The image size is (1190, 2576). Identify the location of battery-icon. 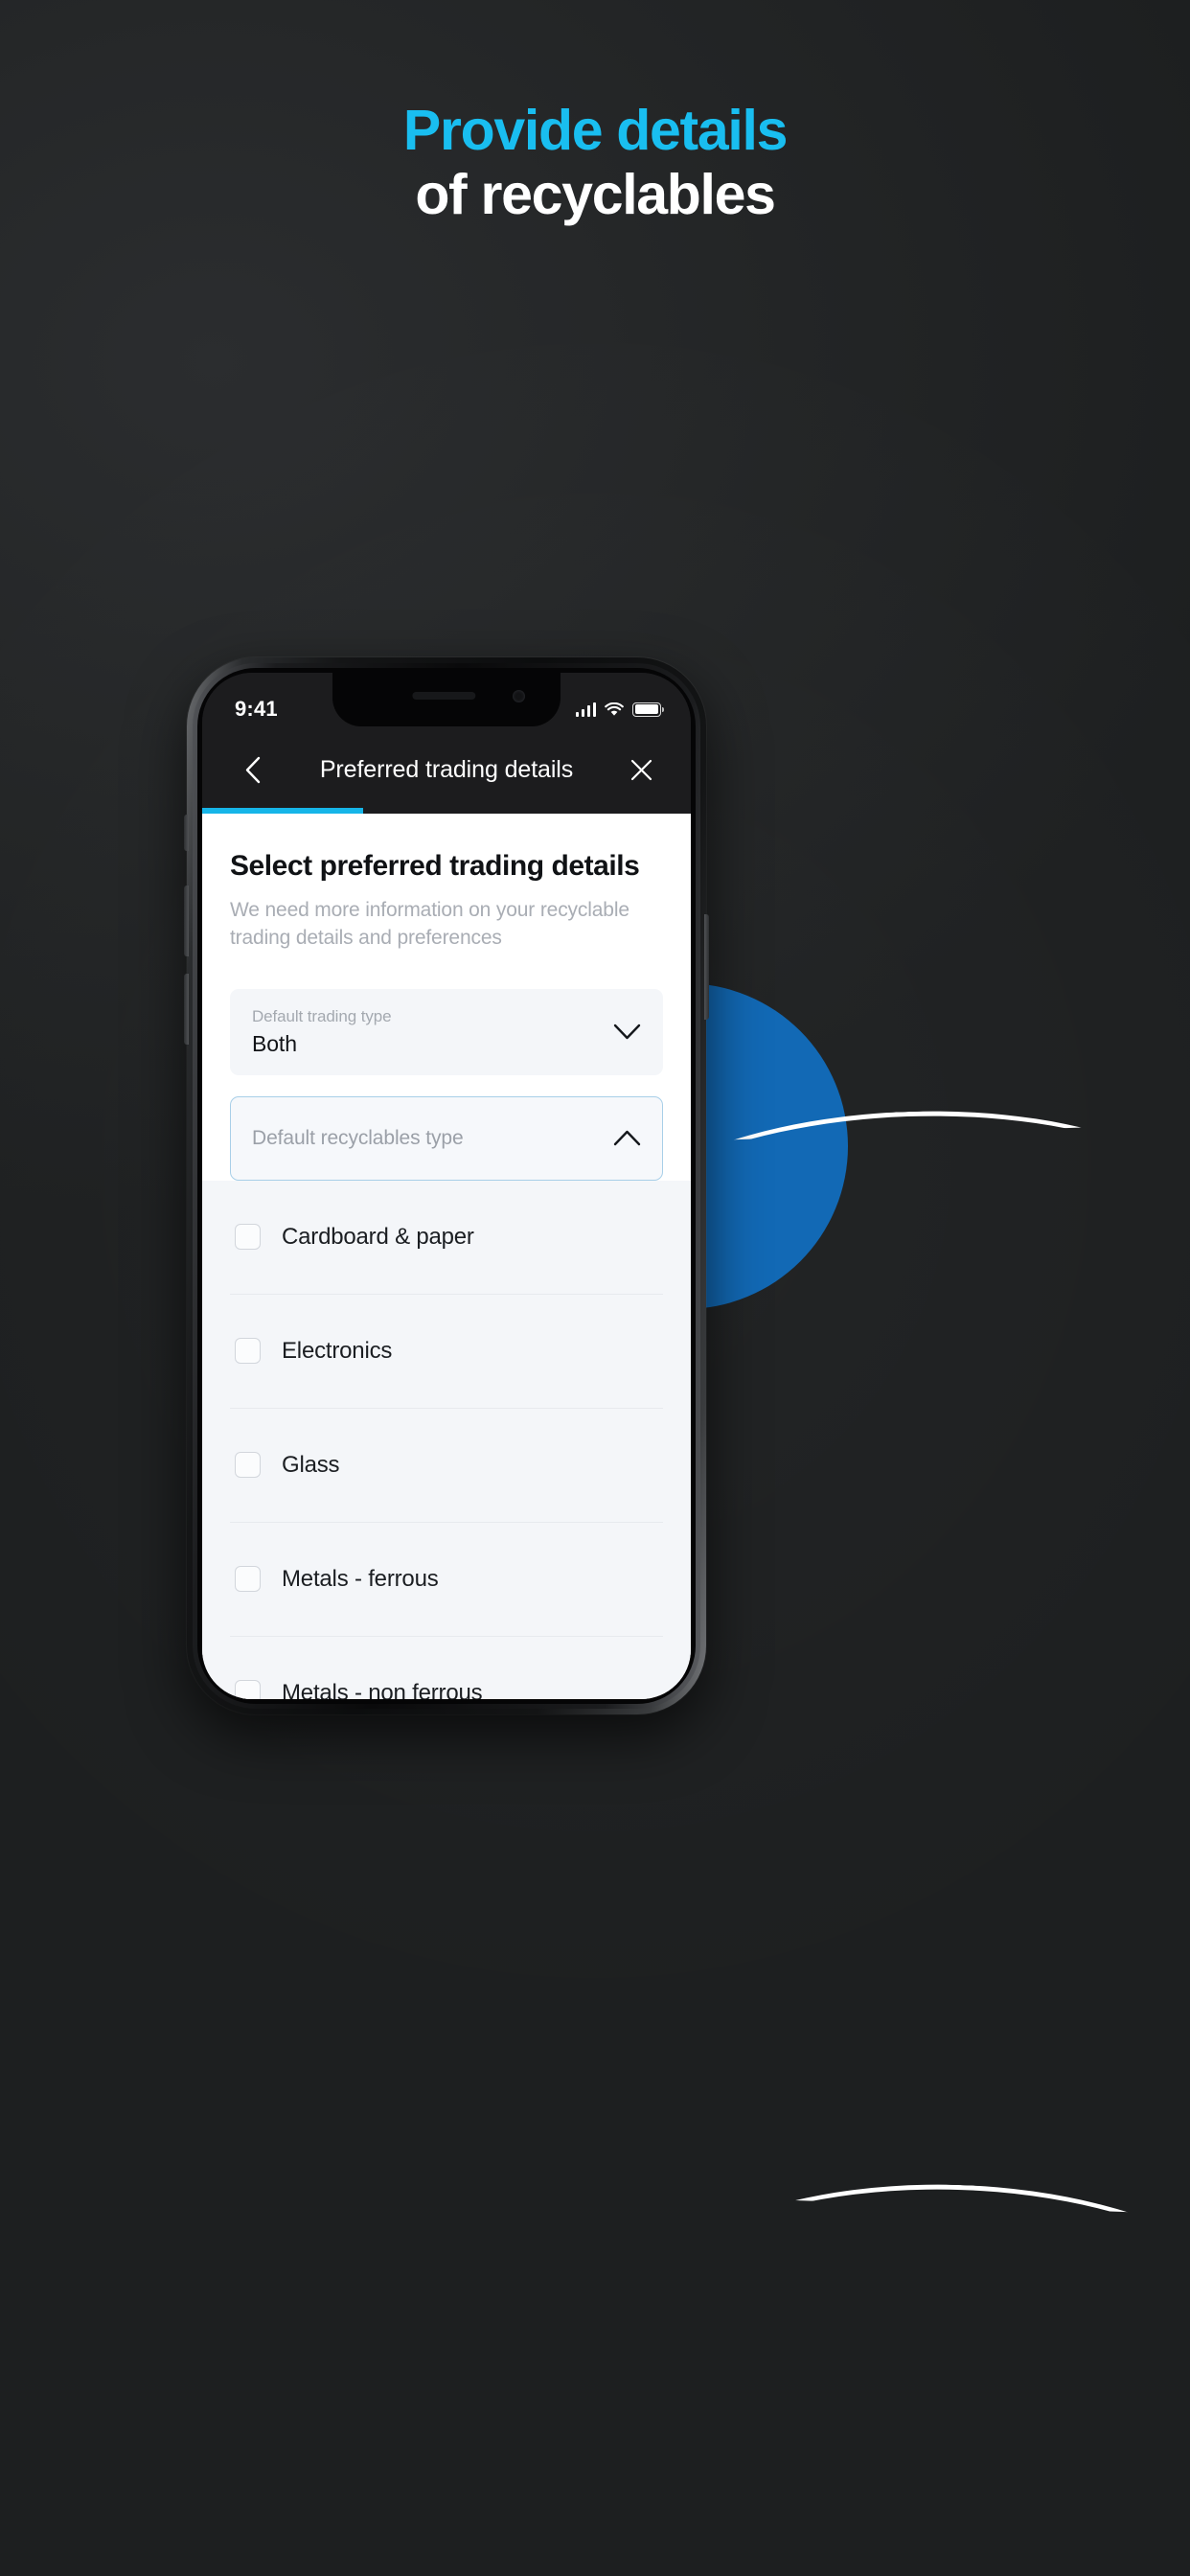
(648, 709).